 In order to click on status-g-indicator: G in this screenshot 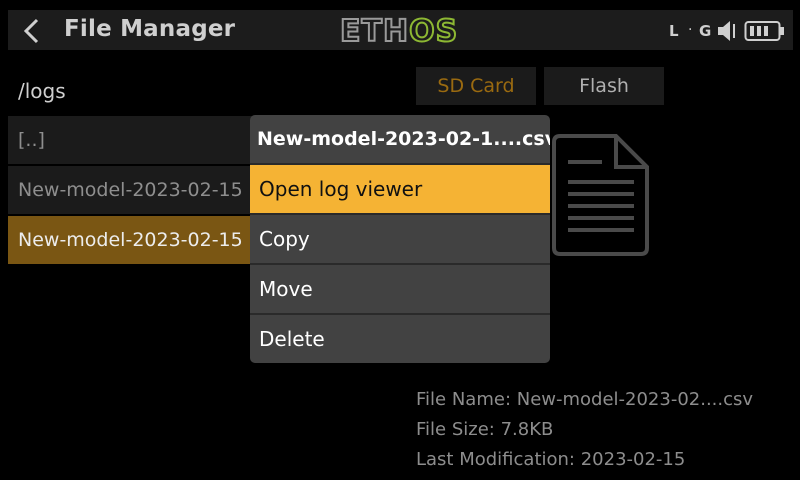, I will do `click(705, 31)`.